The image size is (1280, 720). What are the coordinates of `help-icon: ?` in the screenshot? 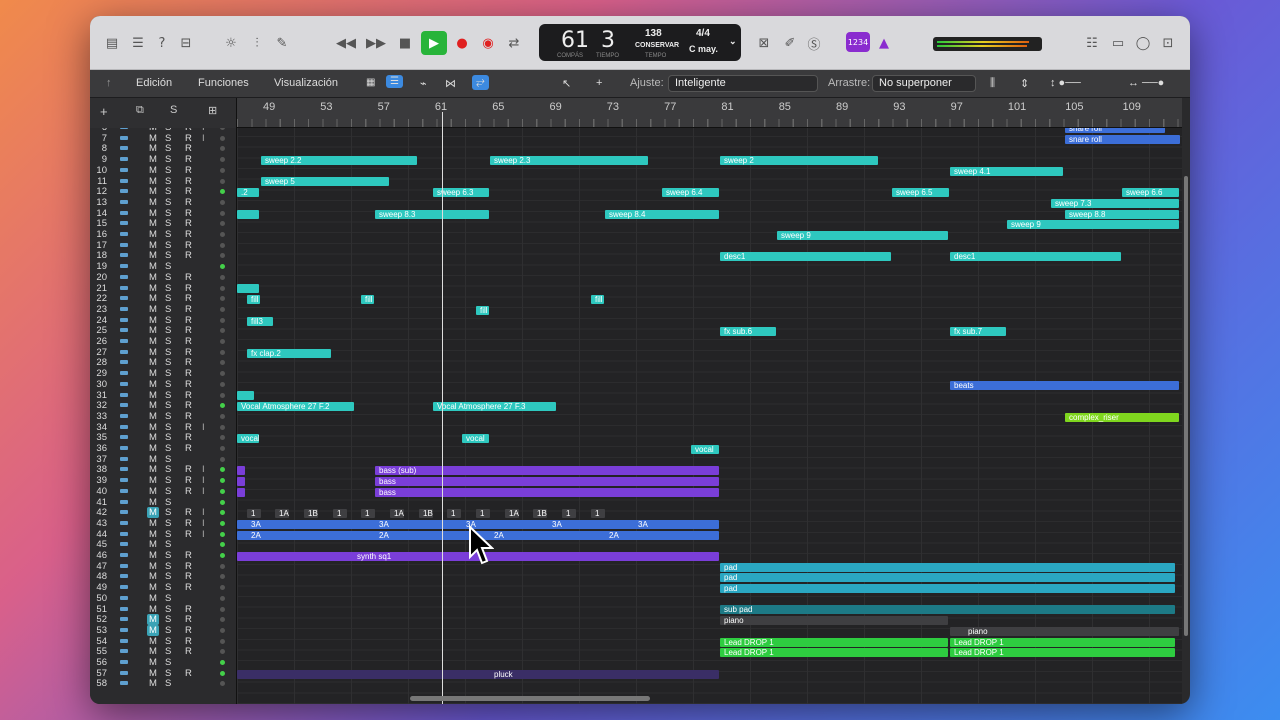 It's located at (162, 43).